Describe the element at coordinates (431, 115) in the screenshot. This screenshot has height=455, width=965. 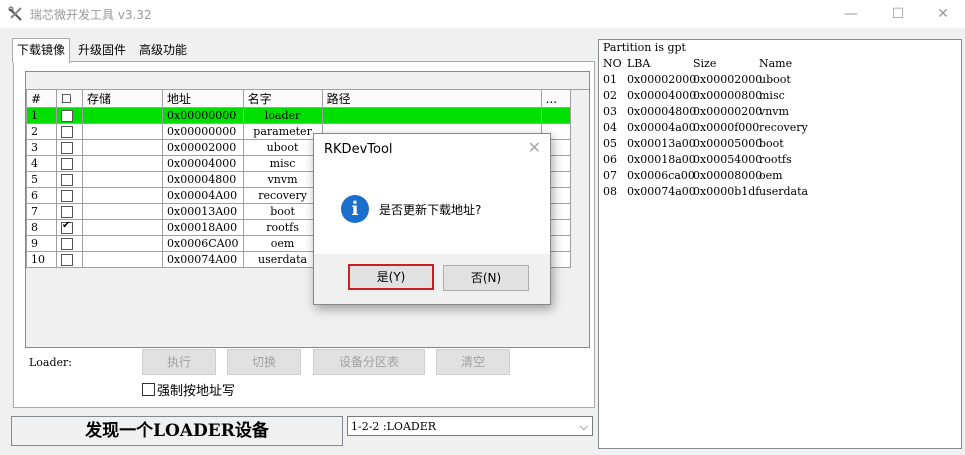
I see `row-path` at that location.